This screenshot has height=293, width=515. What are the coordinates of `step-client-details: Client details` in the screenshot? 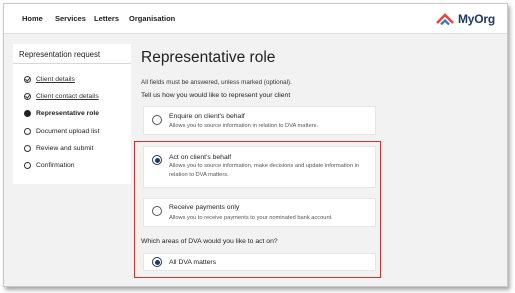 It's located at (49, 79).